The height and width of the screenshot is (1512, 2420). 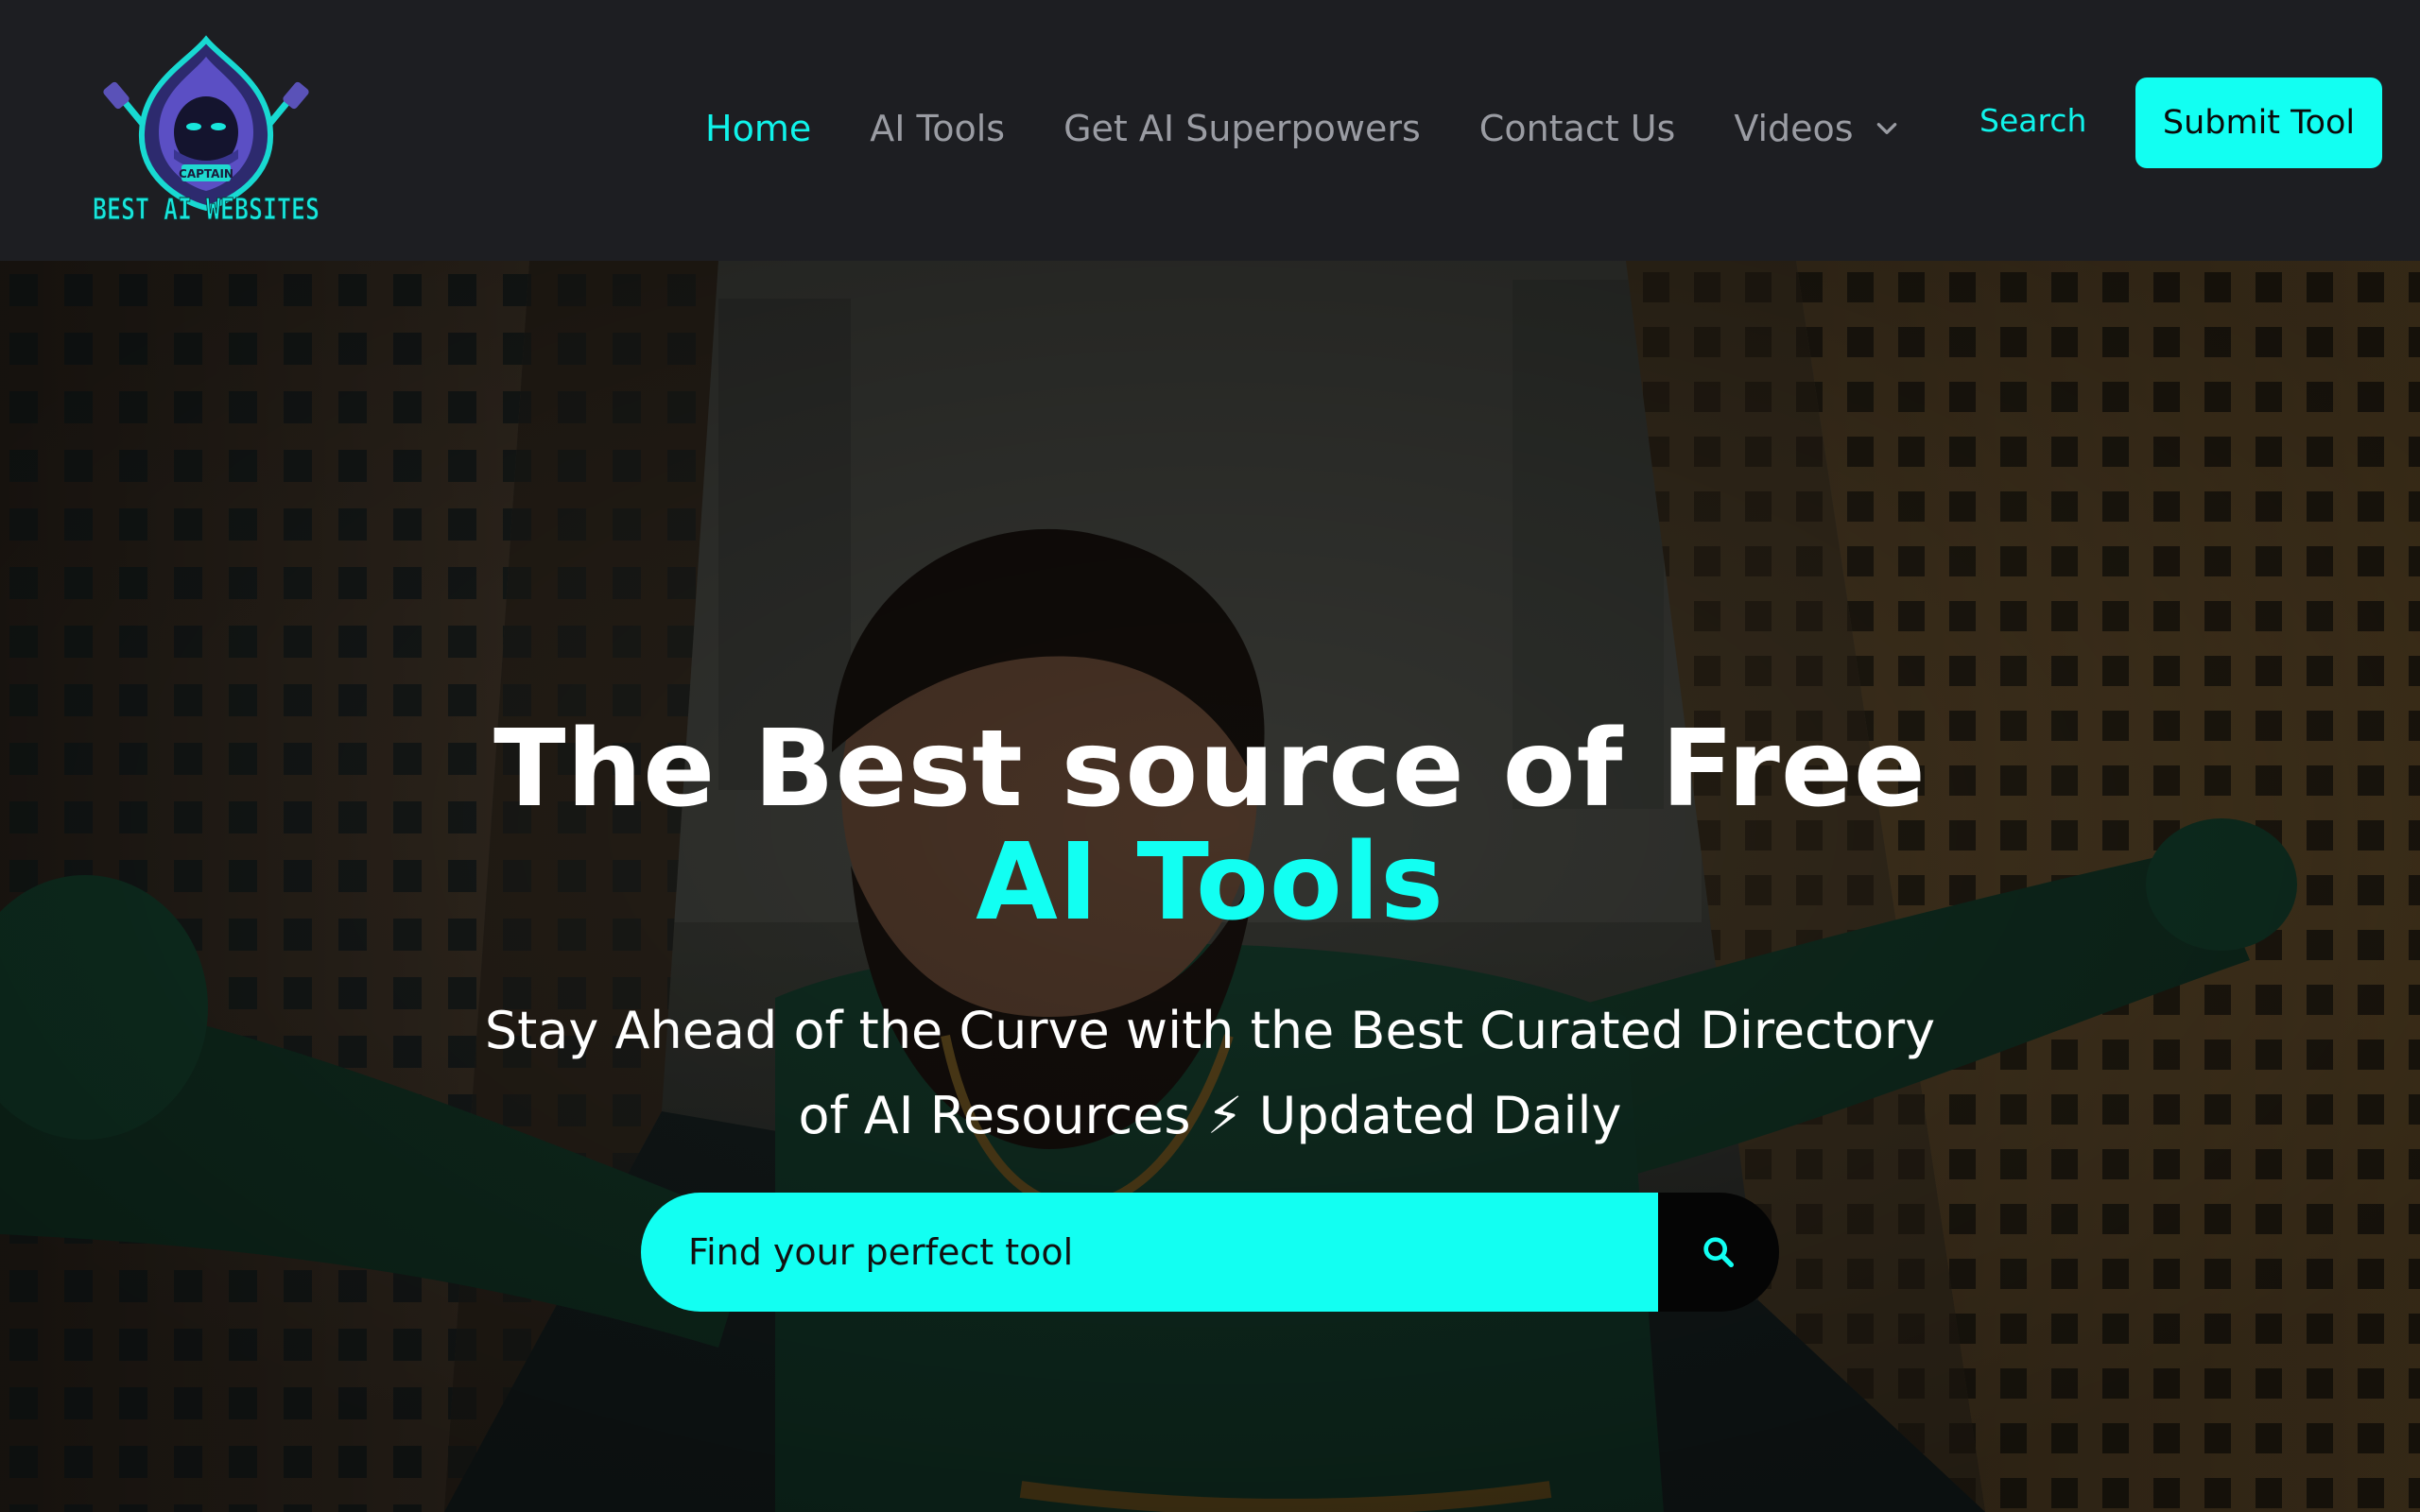 What do you see at coordinates (938, 128) in the screenshot?
I see `nav-ai-tools: AI Tools` at bounding box center [938, 128].